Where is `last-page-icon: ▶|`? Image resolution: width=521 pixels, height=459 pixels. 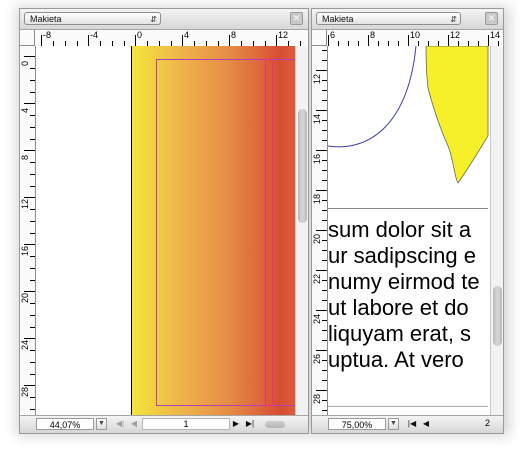
last-page-icon: ▶| is located at coordinates (250, 424).